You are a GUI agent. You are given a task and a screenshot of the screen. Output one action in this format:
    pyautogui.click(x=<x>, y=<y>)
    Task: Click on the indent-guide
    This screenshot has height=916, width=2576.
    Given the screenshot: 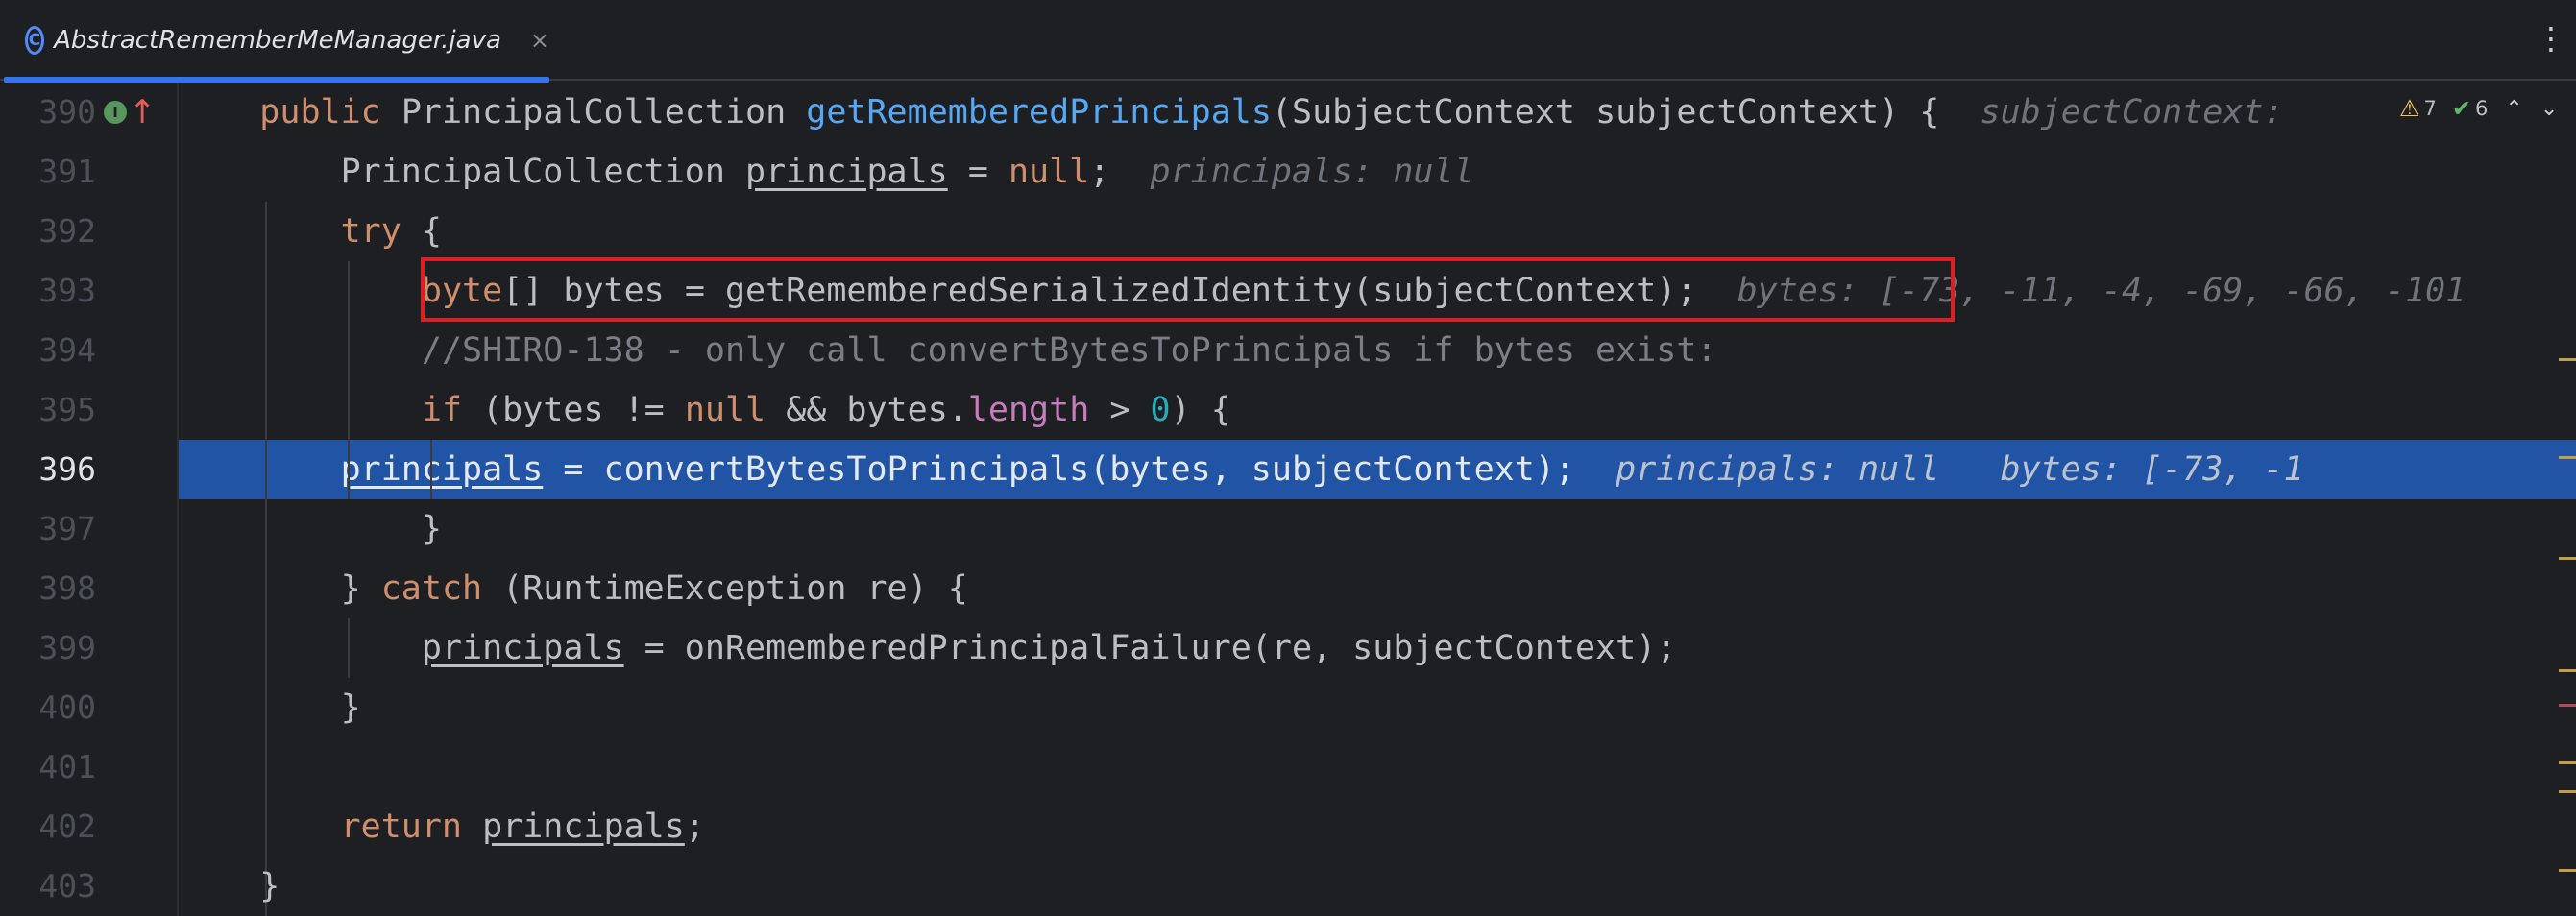 What is the action you would take?
    pyautogui.click(x=431, y=469)
    